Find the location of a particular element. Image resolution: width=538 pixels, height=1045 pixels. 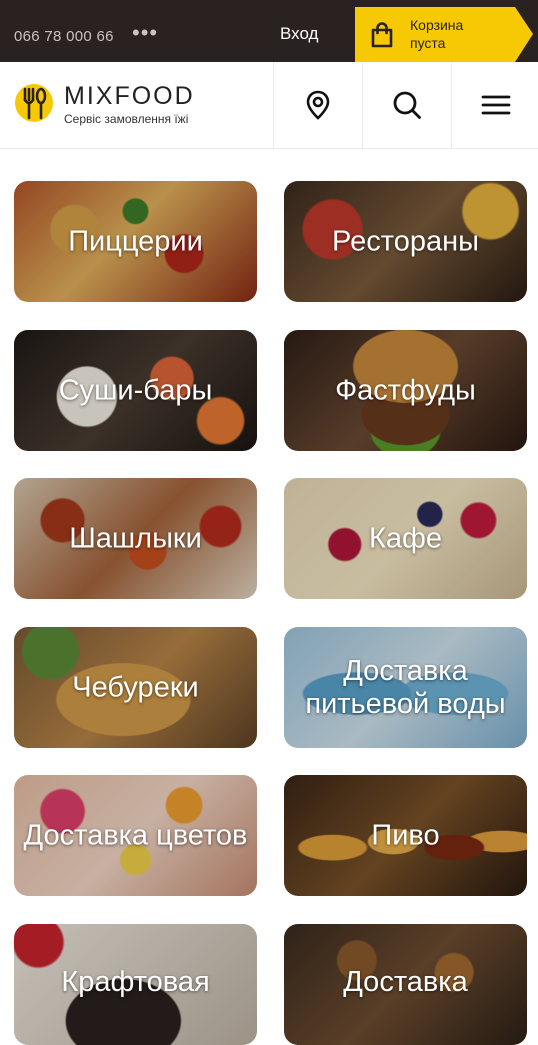

brand-name: MIXFOOD is located at coordinates (129, 96).